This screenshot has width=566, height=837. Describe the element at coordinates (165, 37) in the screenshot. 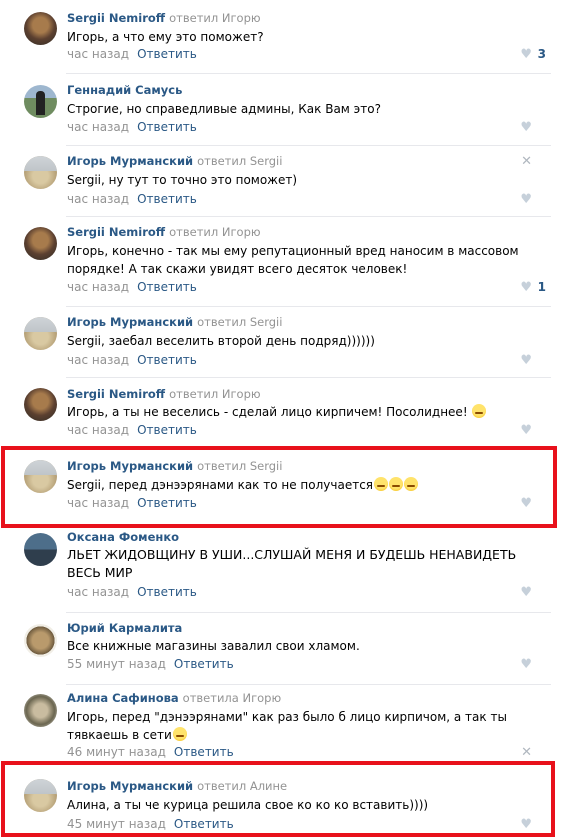

I see `comment-text: Игорь, а что ему это поможет?` at that location.